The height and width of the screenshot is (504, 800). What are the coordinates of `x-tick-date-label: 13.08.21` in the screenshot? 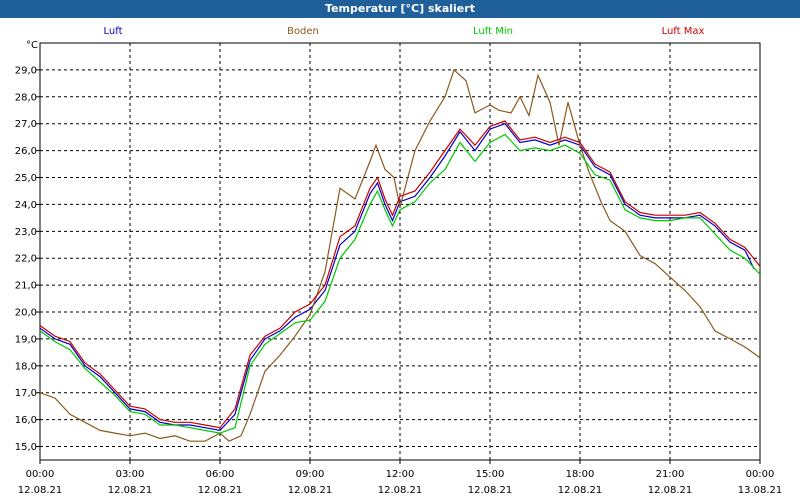 It's located at (760, 490).